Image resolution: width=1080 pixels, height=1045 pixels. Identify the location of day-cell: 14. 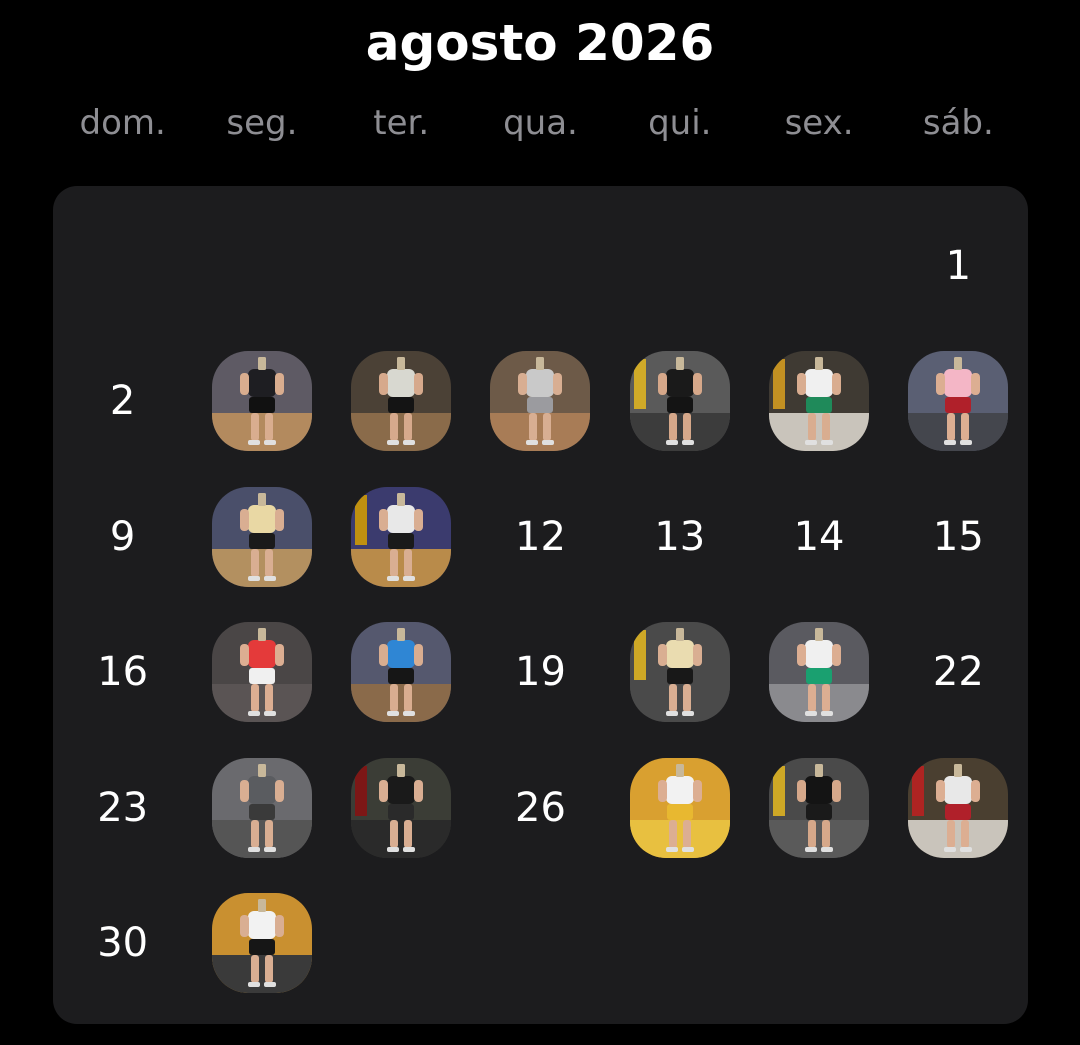
(818, 537).